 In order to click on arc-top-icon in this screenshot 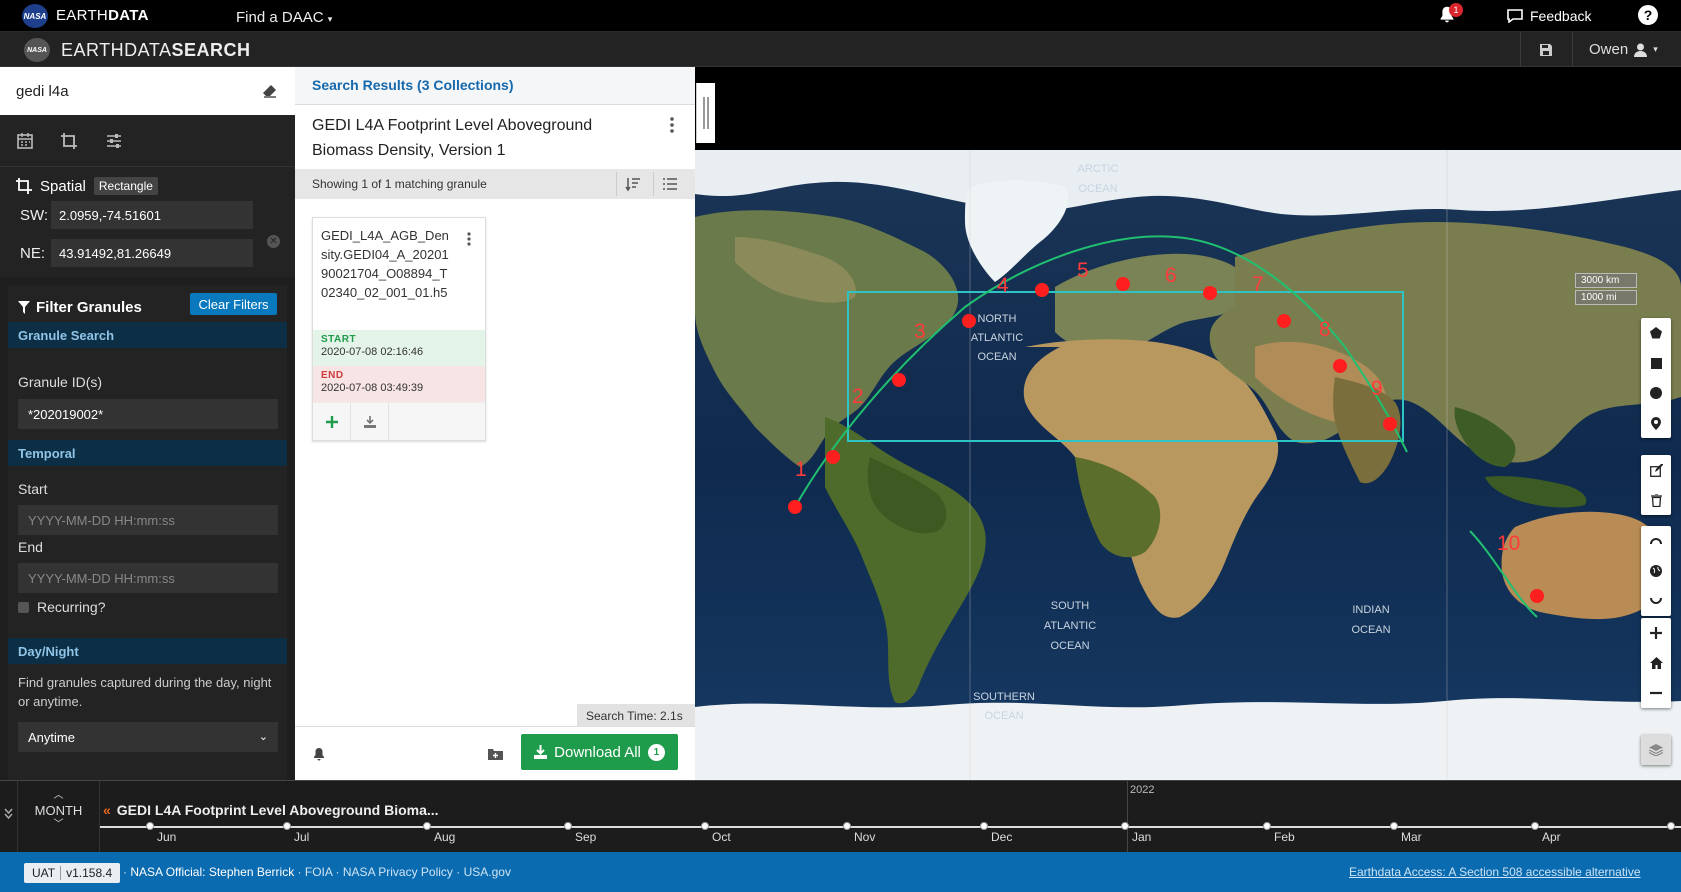, I will do `click(1656, 541)`.